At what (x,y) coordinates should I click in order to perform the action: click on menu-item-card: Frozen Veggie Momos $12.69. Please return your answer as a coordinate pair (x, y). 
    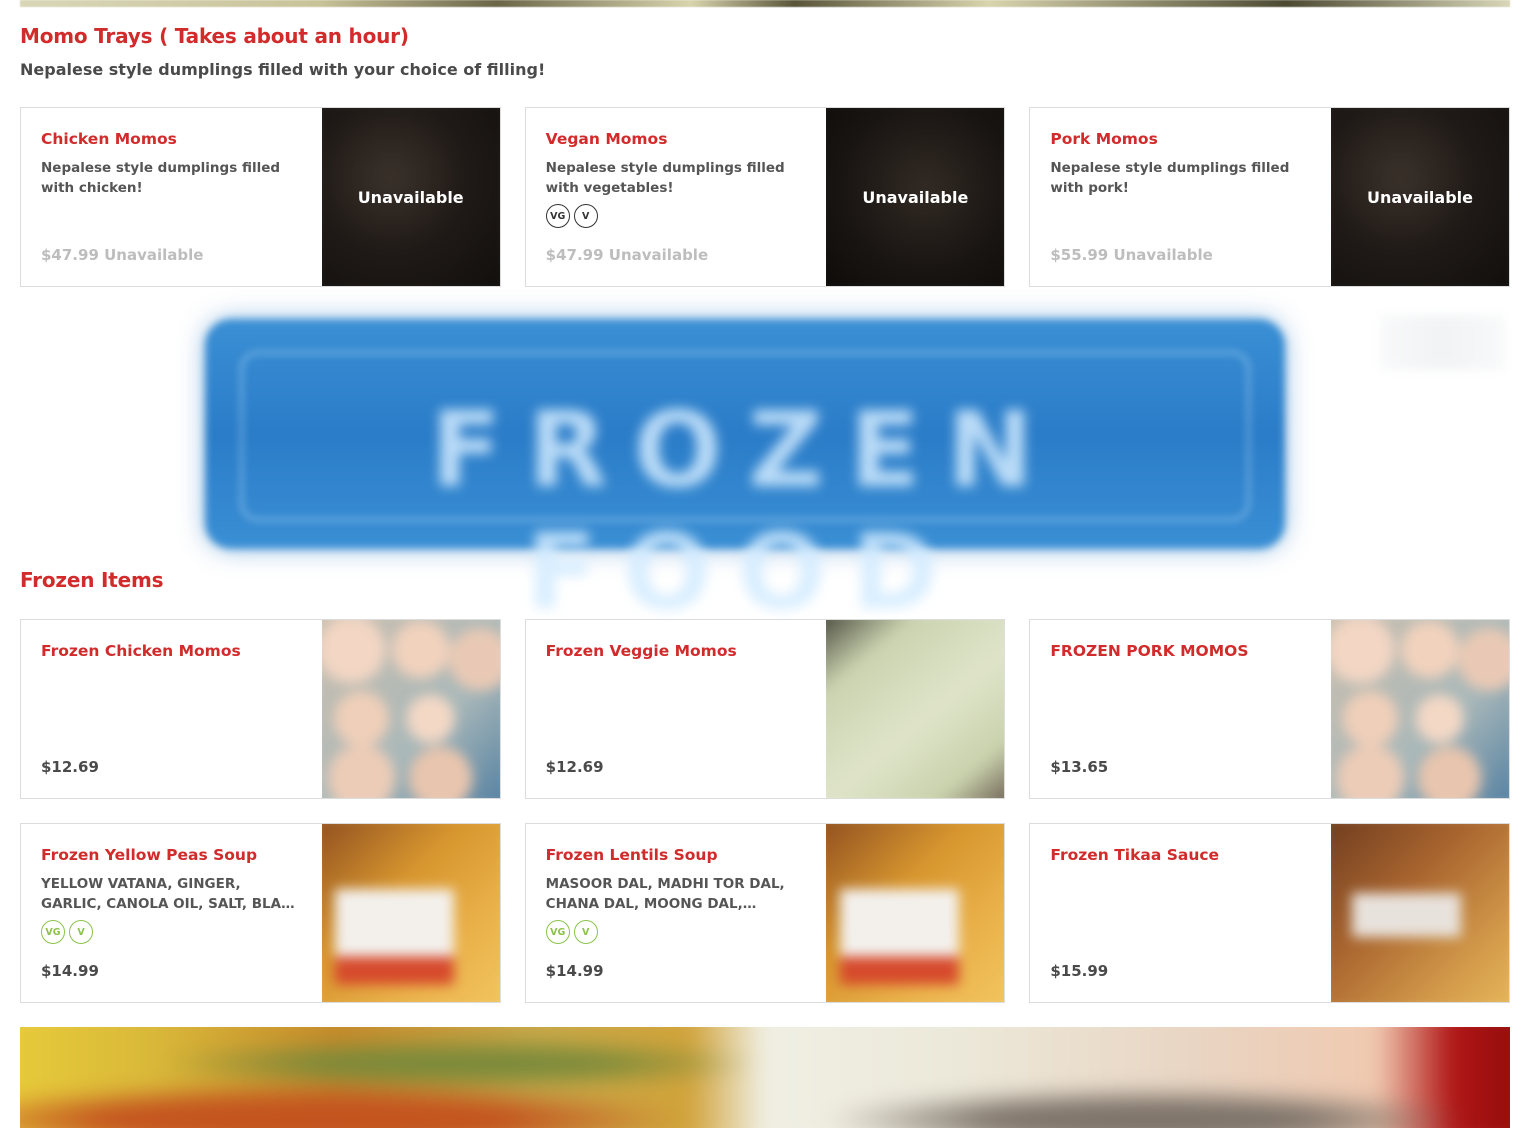
    Looking at the image, I should click on (765, 709).